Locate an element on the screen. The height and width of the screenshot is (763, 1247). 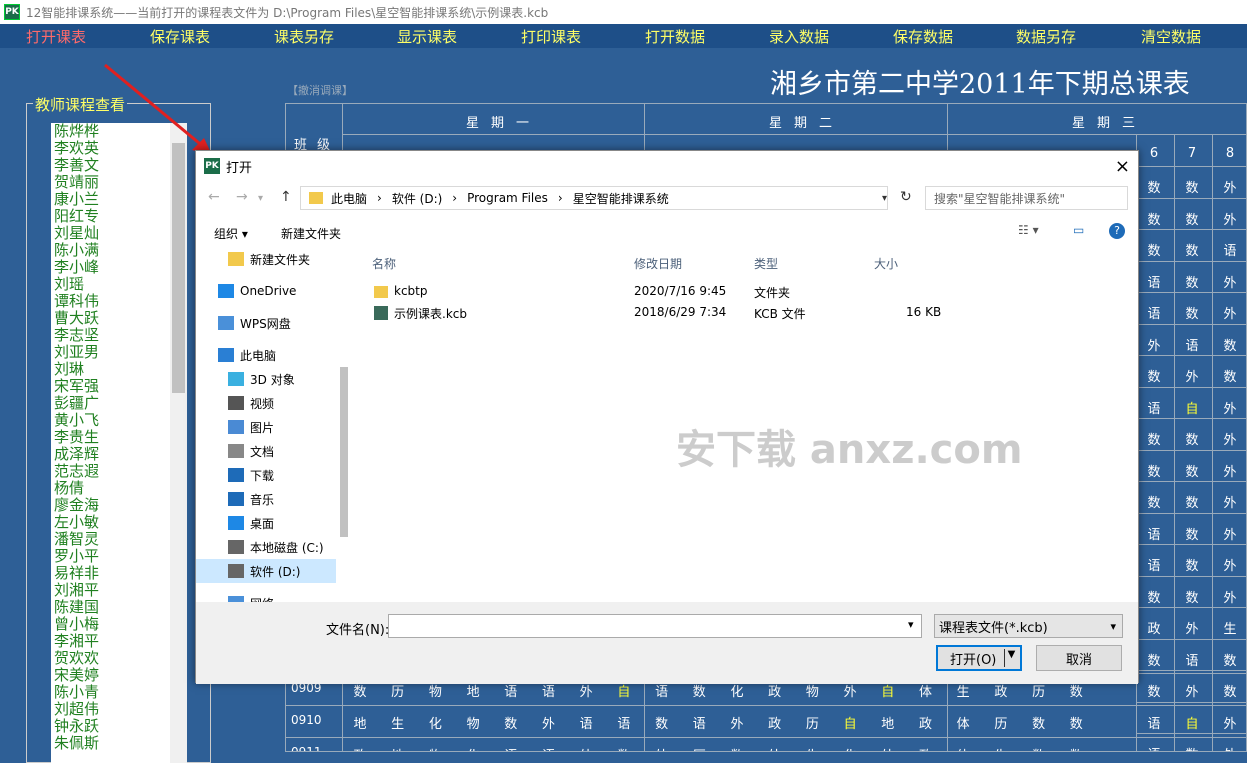
teacher-item: 彭疆广 is located at coordinates (119, 403).